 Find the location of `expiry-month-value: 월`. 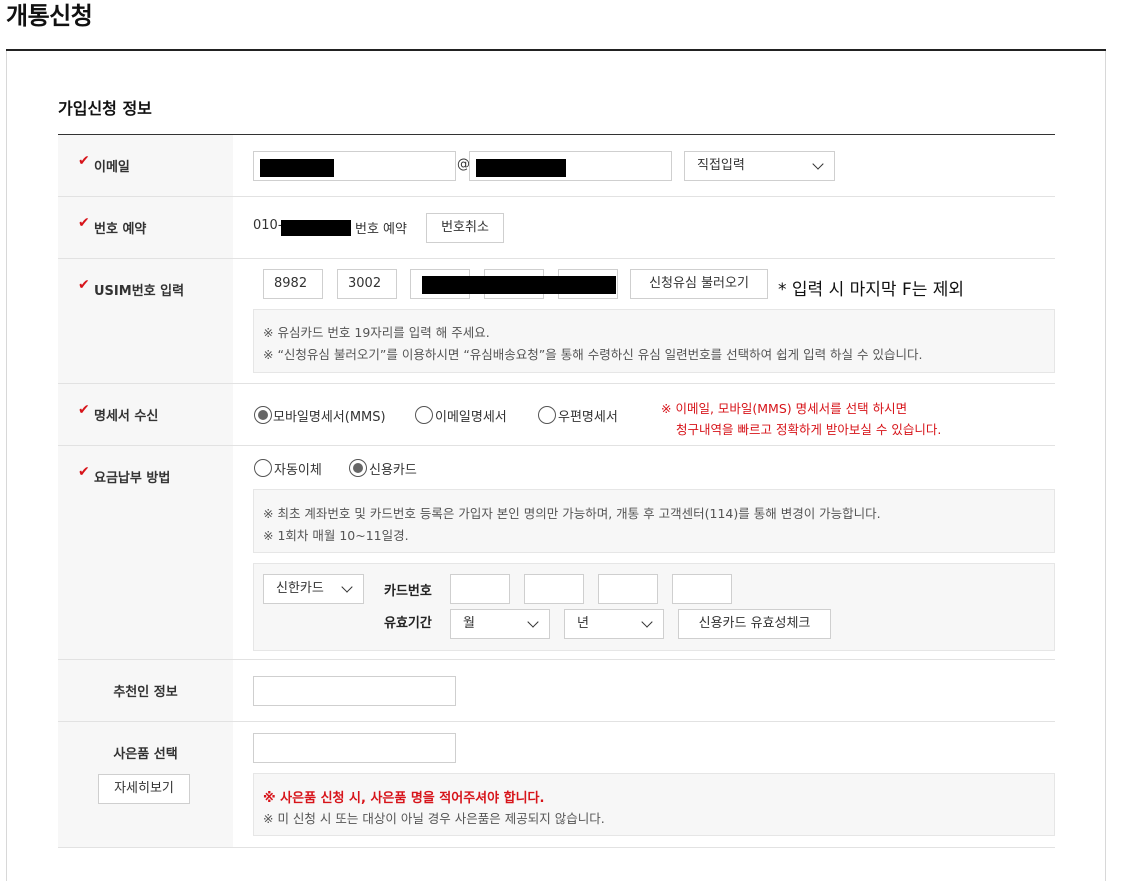

expiry-month-value: 월 is located at coordinates (469, 623).